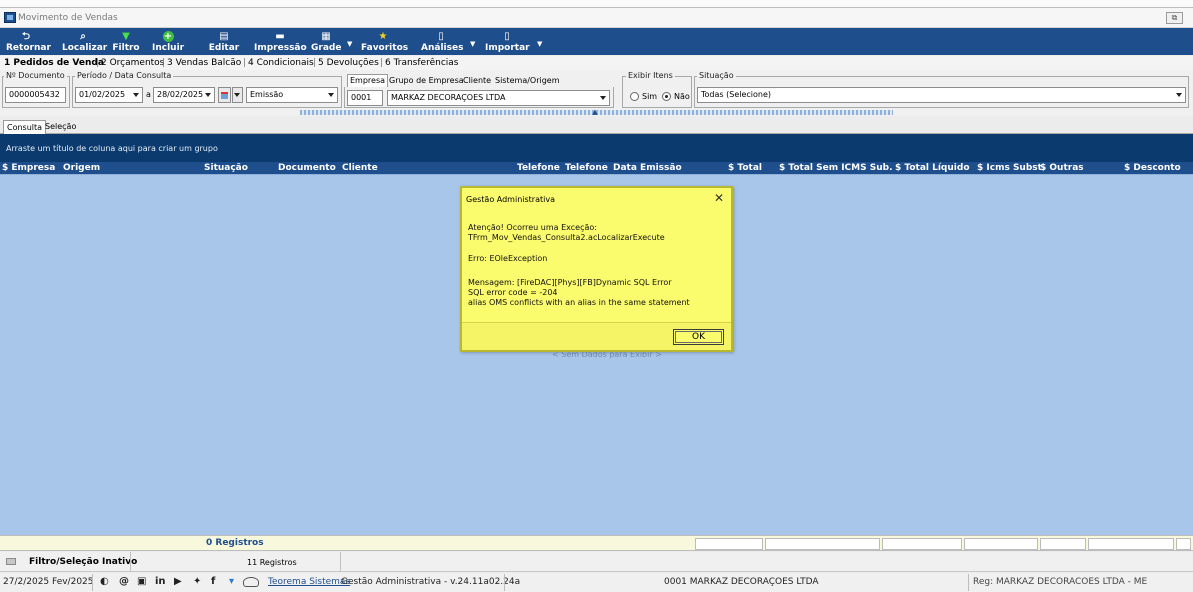 The height and width of the screenshot is (592, 1193). What do you see at coordinates (731, 168) in the screenshot?
I see `col-total: $ Total` at bounding box center [731, 168].